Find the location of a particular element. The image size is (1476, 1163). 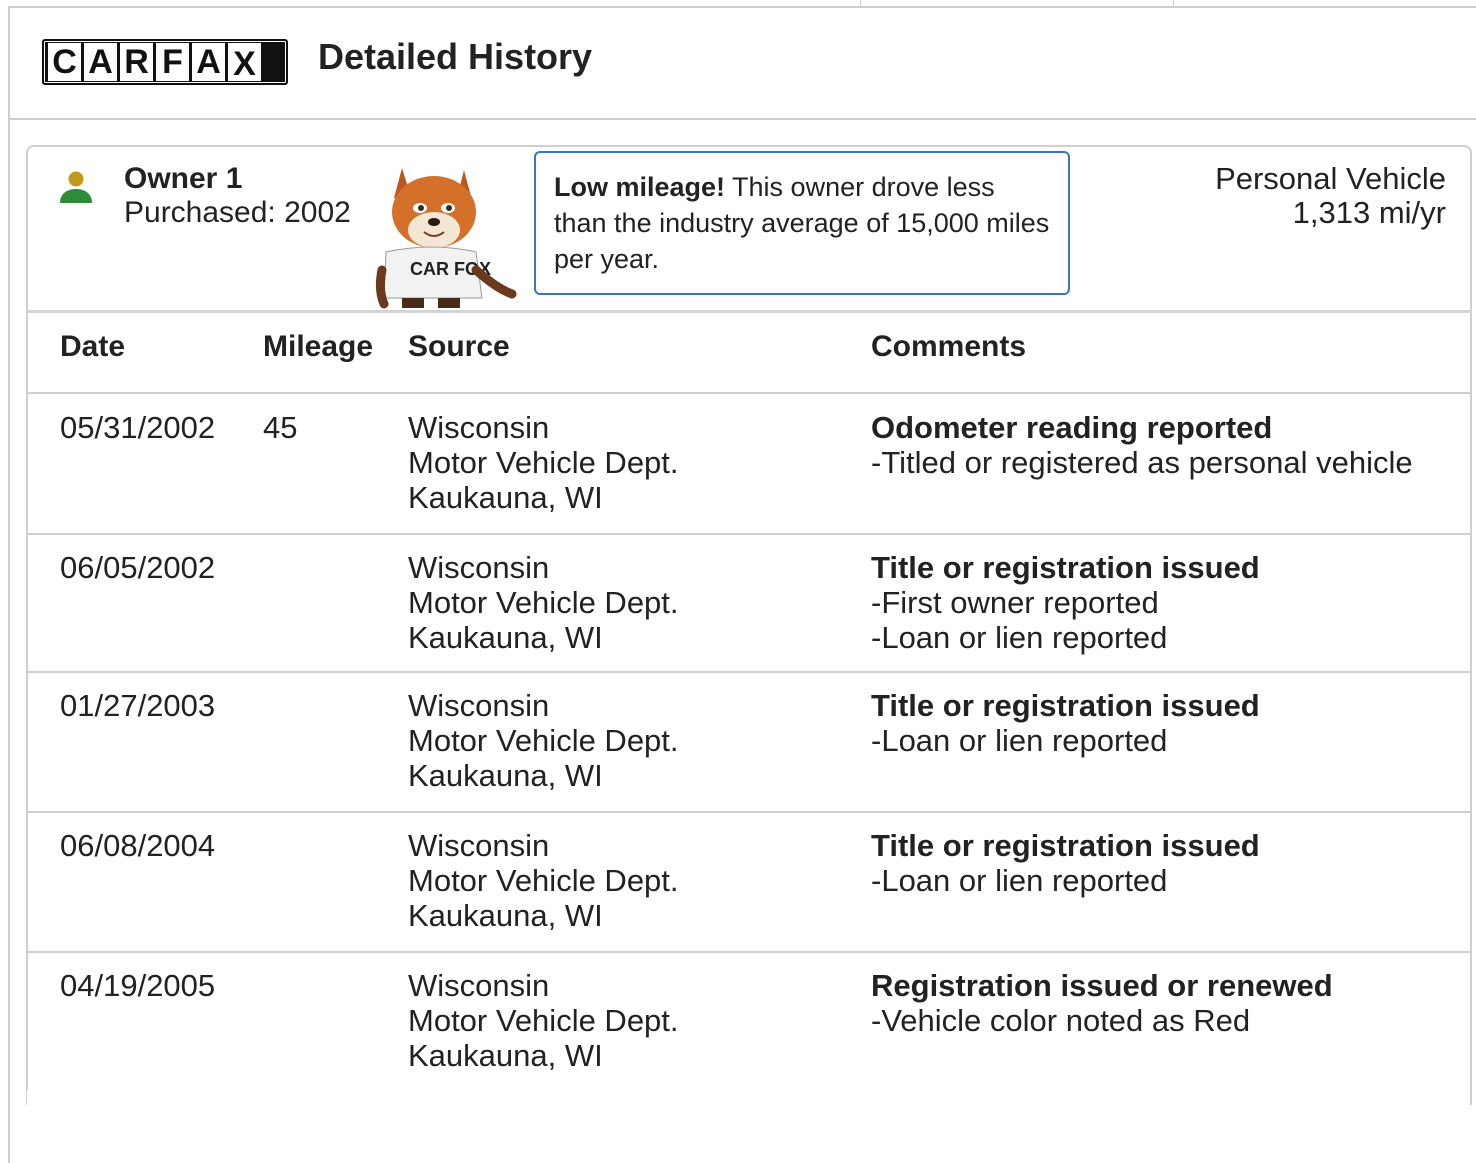

logo-letter: X is located at coordinates (244, 62).